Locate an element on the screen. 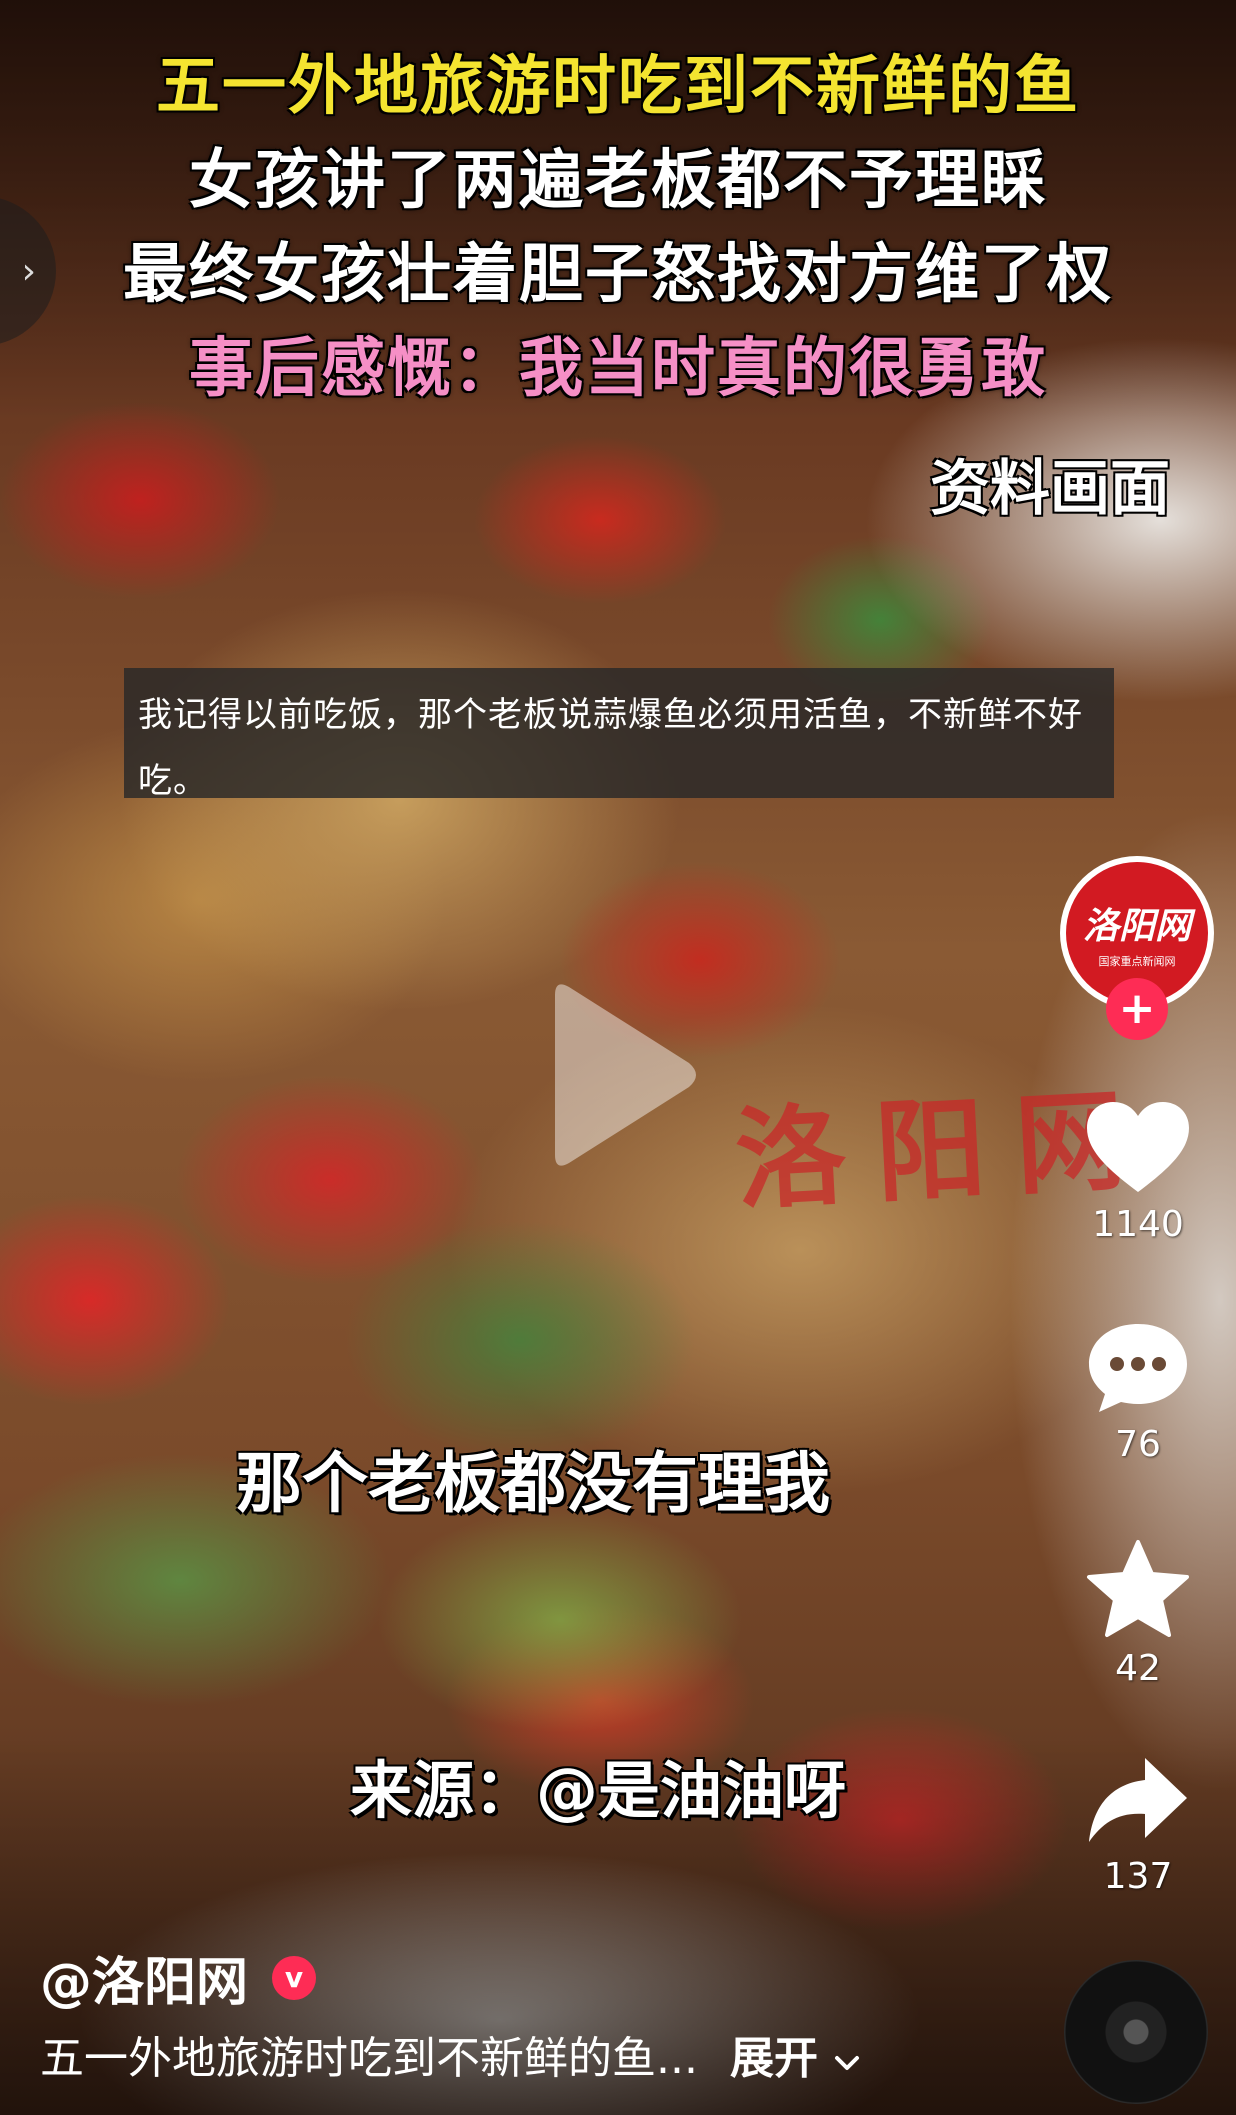 This screenshot has height=2115, width=1236. favorite-button: 42 is located at coordinates (1138, 1613).